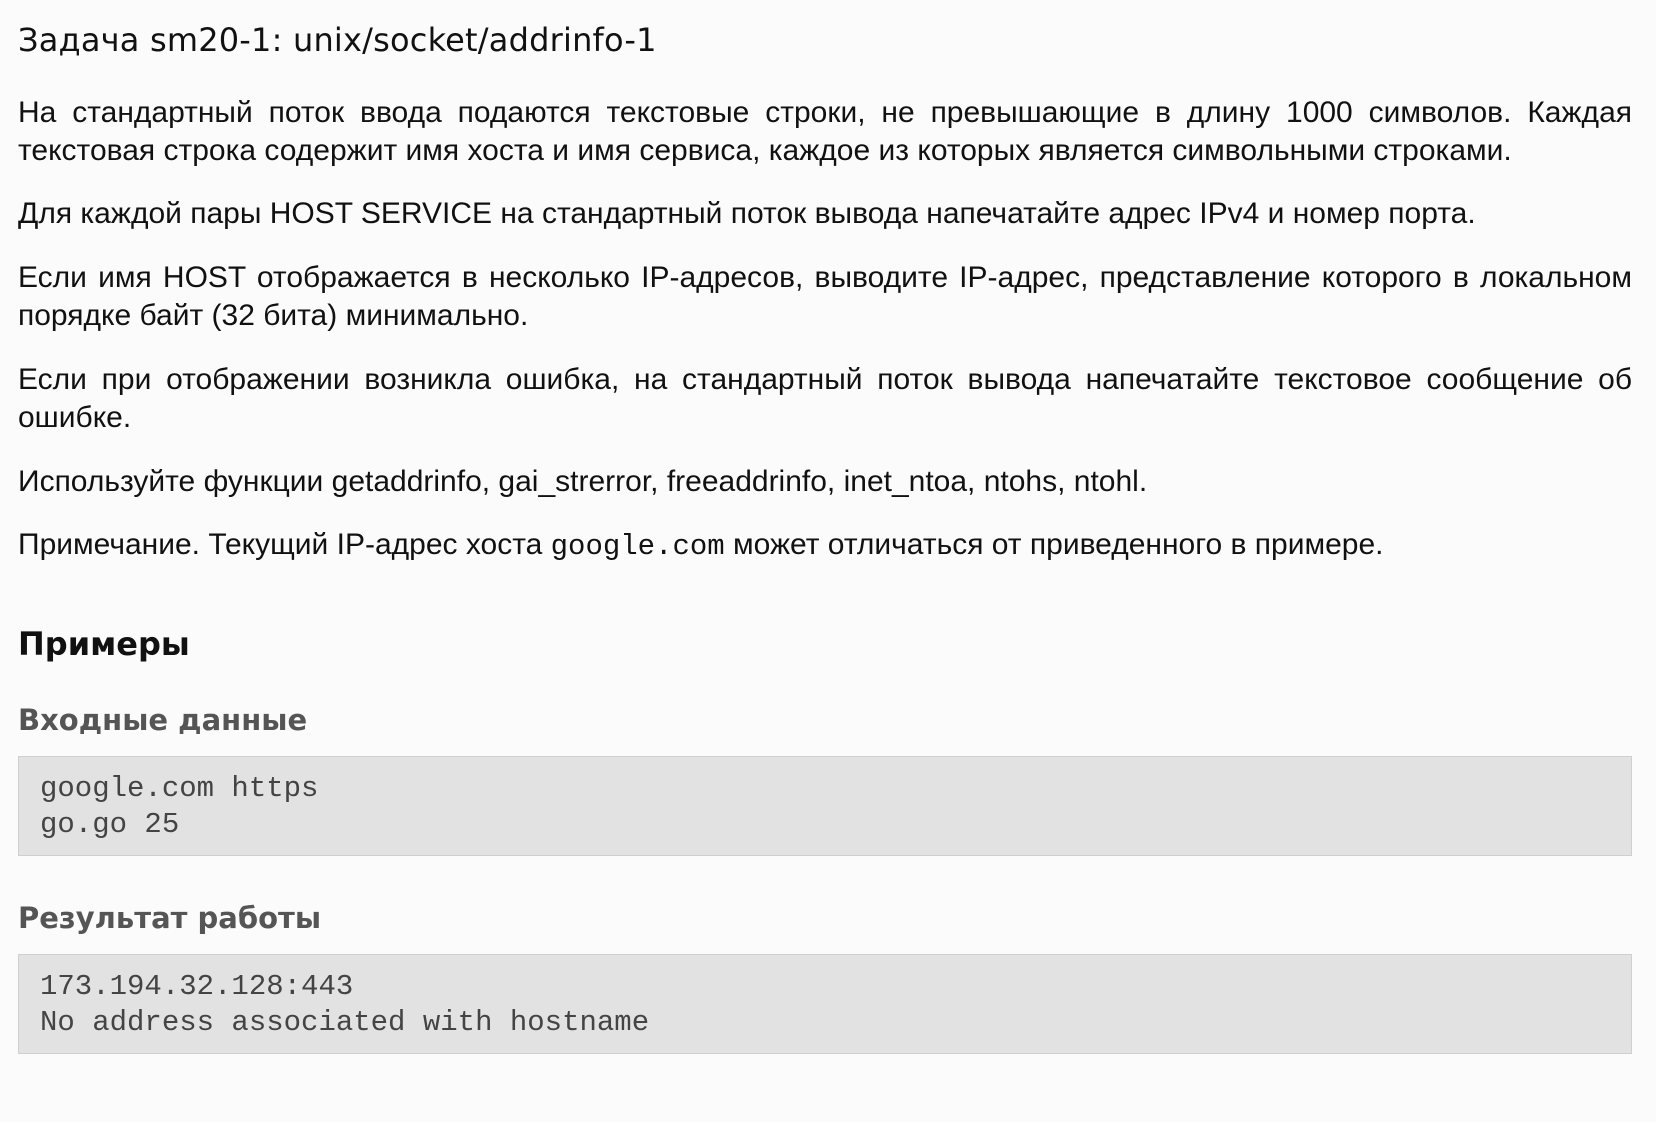  I want to click on input-data-box: google.com https go.go 25, so click(825, 806).